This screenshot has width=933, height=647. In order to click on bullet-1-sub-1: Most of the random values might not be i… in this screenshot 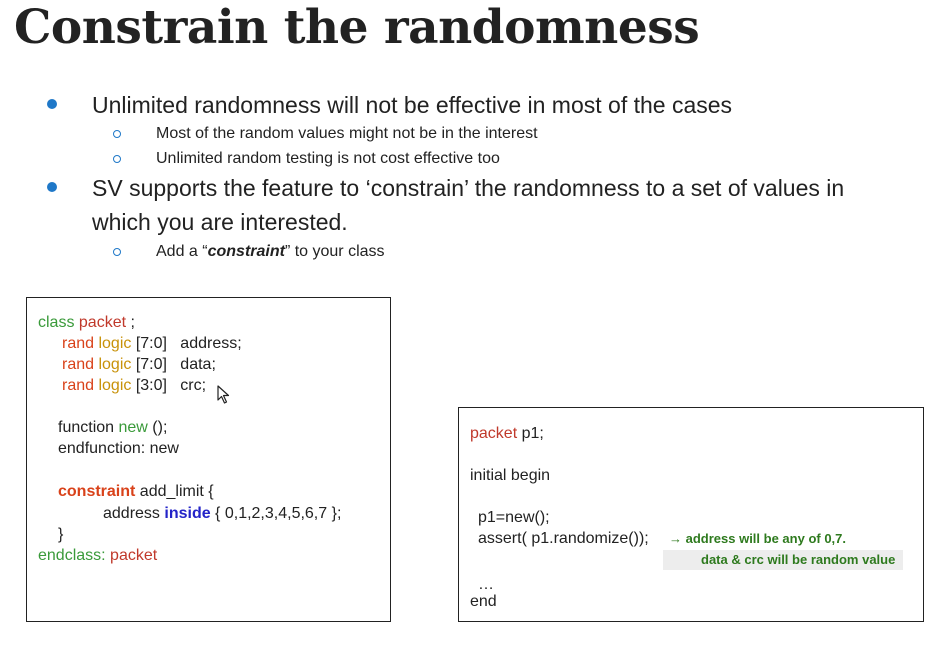, I will do `click(347, 133)`.